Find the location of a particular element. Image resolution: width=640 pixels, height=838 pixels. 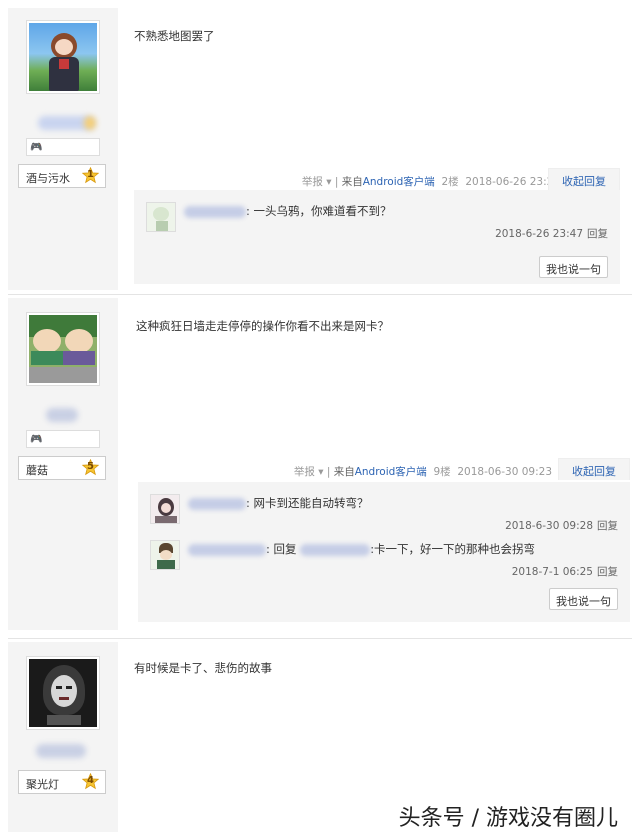

reply-time: 2018-7-1 06:25 is located at coordinates (552, 572).